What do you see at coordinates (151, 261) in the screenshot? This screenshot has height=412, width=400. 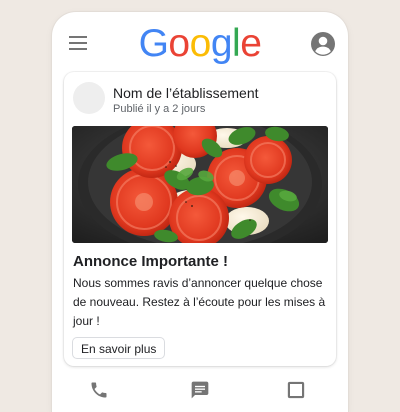 I see `post-title: Annonce Importante !` at bounding box center [151, 261].